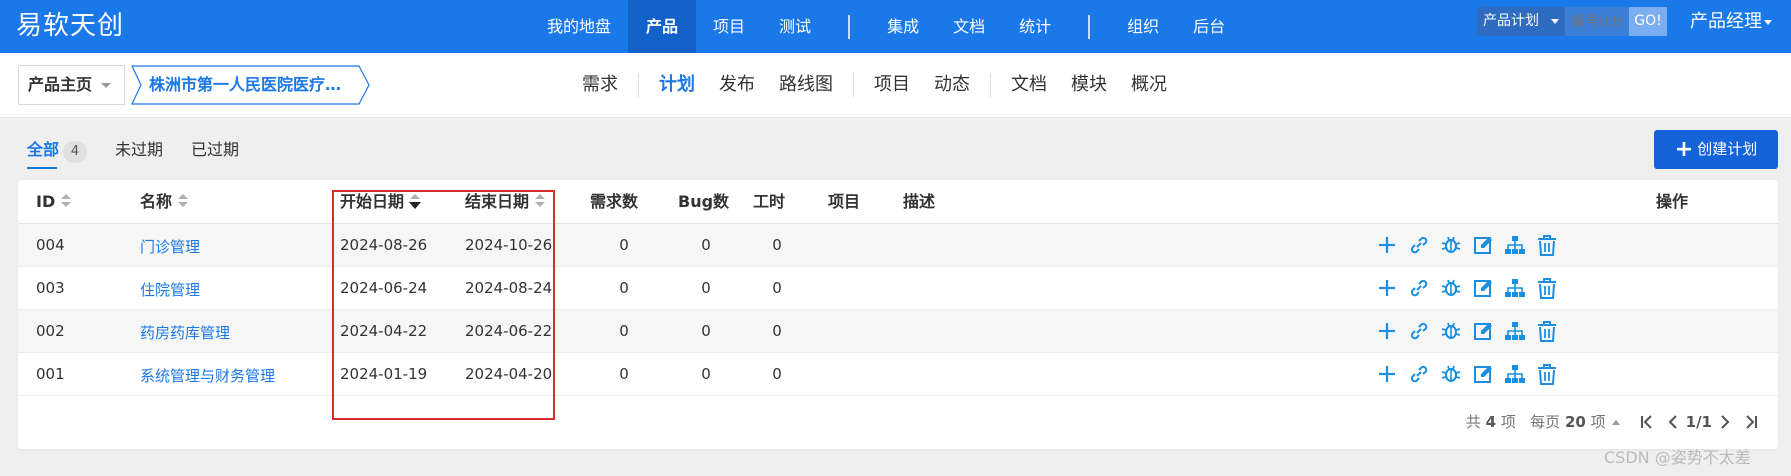  What do you see at coordinates (898, 202) in the screenshot?
I see `table-header: ID 名称 开始日期 结束日期 需求数 Bug数 工时 项目 描述 操作` at bounding box center [898, 202].